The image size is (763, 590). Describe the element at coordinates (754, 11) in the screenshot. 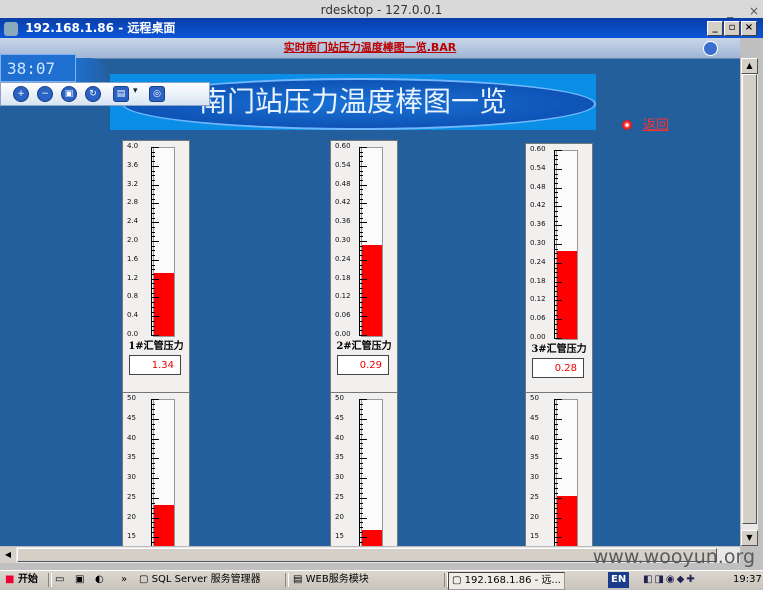

I see `close-button: ×` at that location.